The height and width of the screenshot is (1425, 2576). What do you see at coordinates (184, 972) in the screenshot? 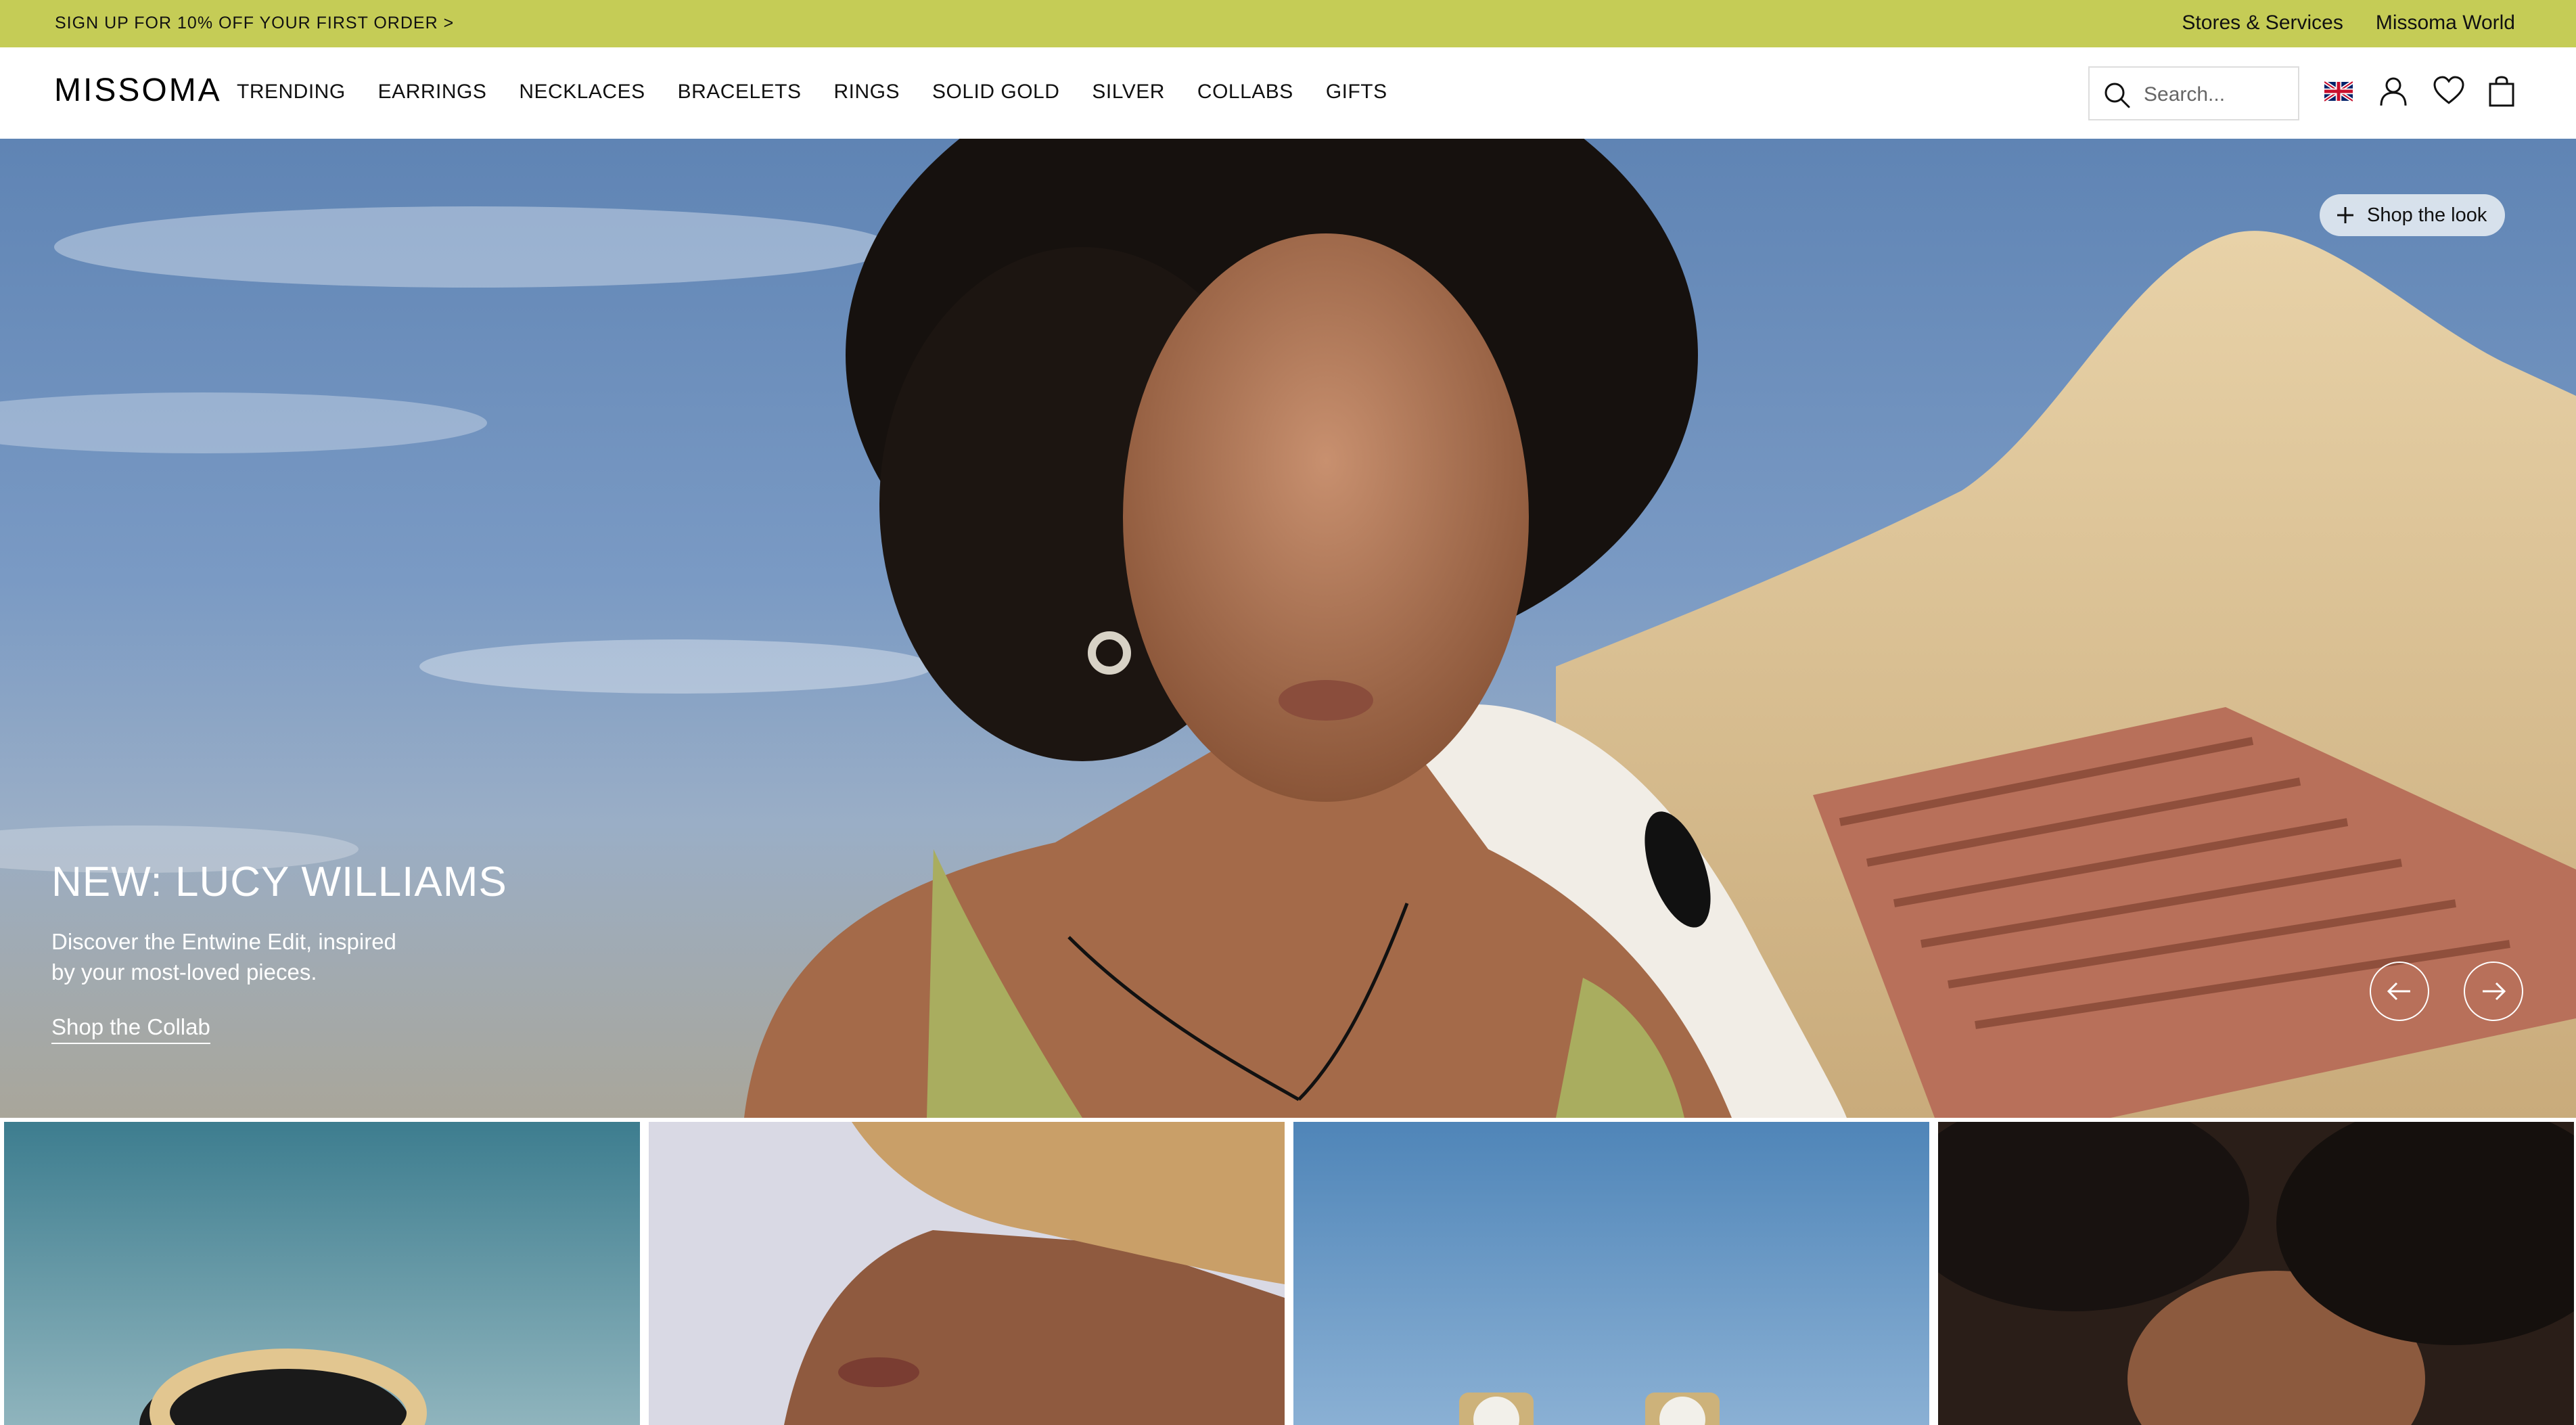
I see `hero-subtitle-line-2: by your most-loved pieces.` at bounding box center [184, 972].